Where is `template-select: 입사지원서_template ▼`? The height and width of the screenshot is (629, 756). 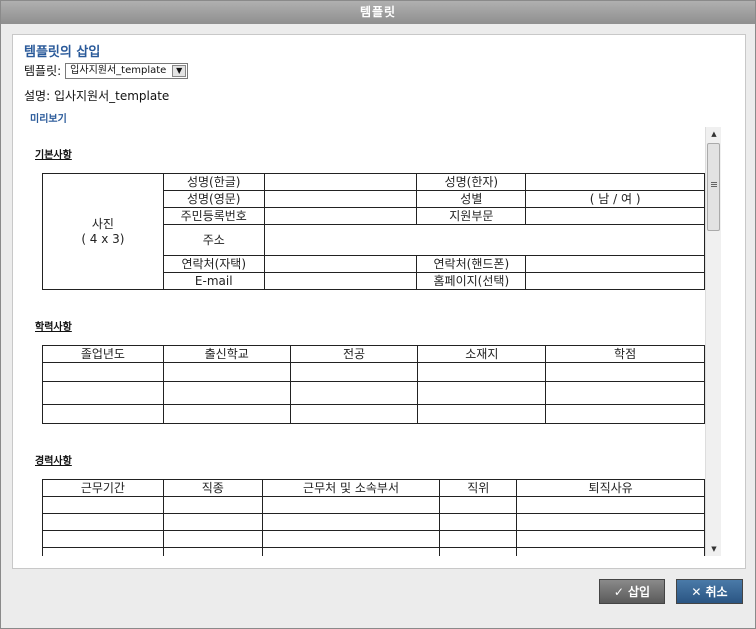
template-select: 입사지원서_template ▼ is located at coordinates (127, 70).